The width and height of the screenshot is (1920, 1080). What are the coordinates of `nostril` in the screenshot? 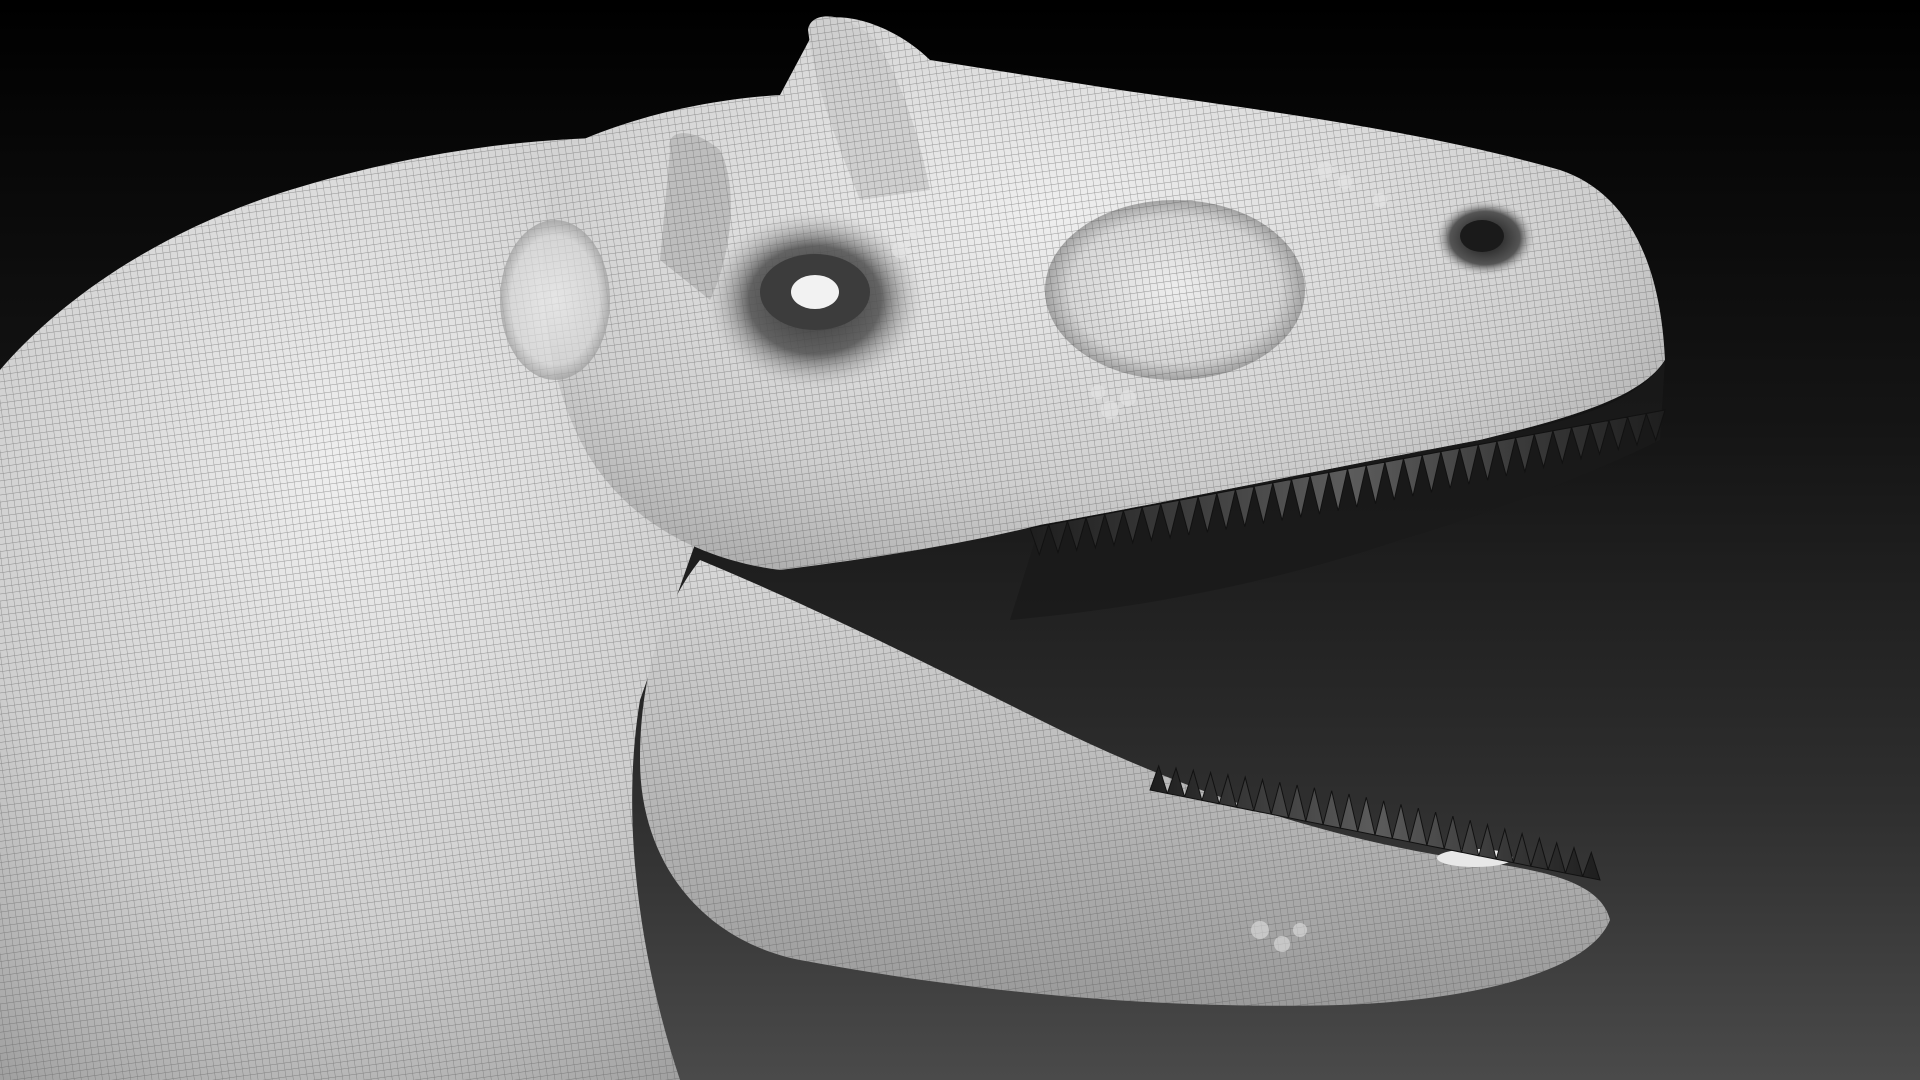 It's located at (1485, 238).